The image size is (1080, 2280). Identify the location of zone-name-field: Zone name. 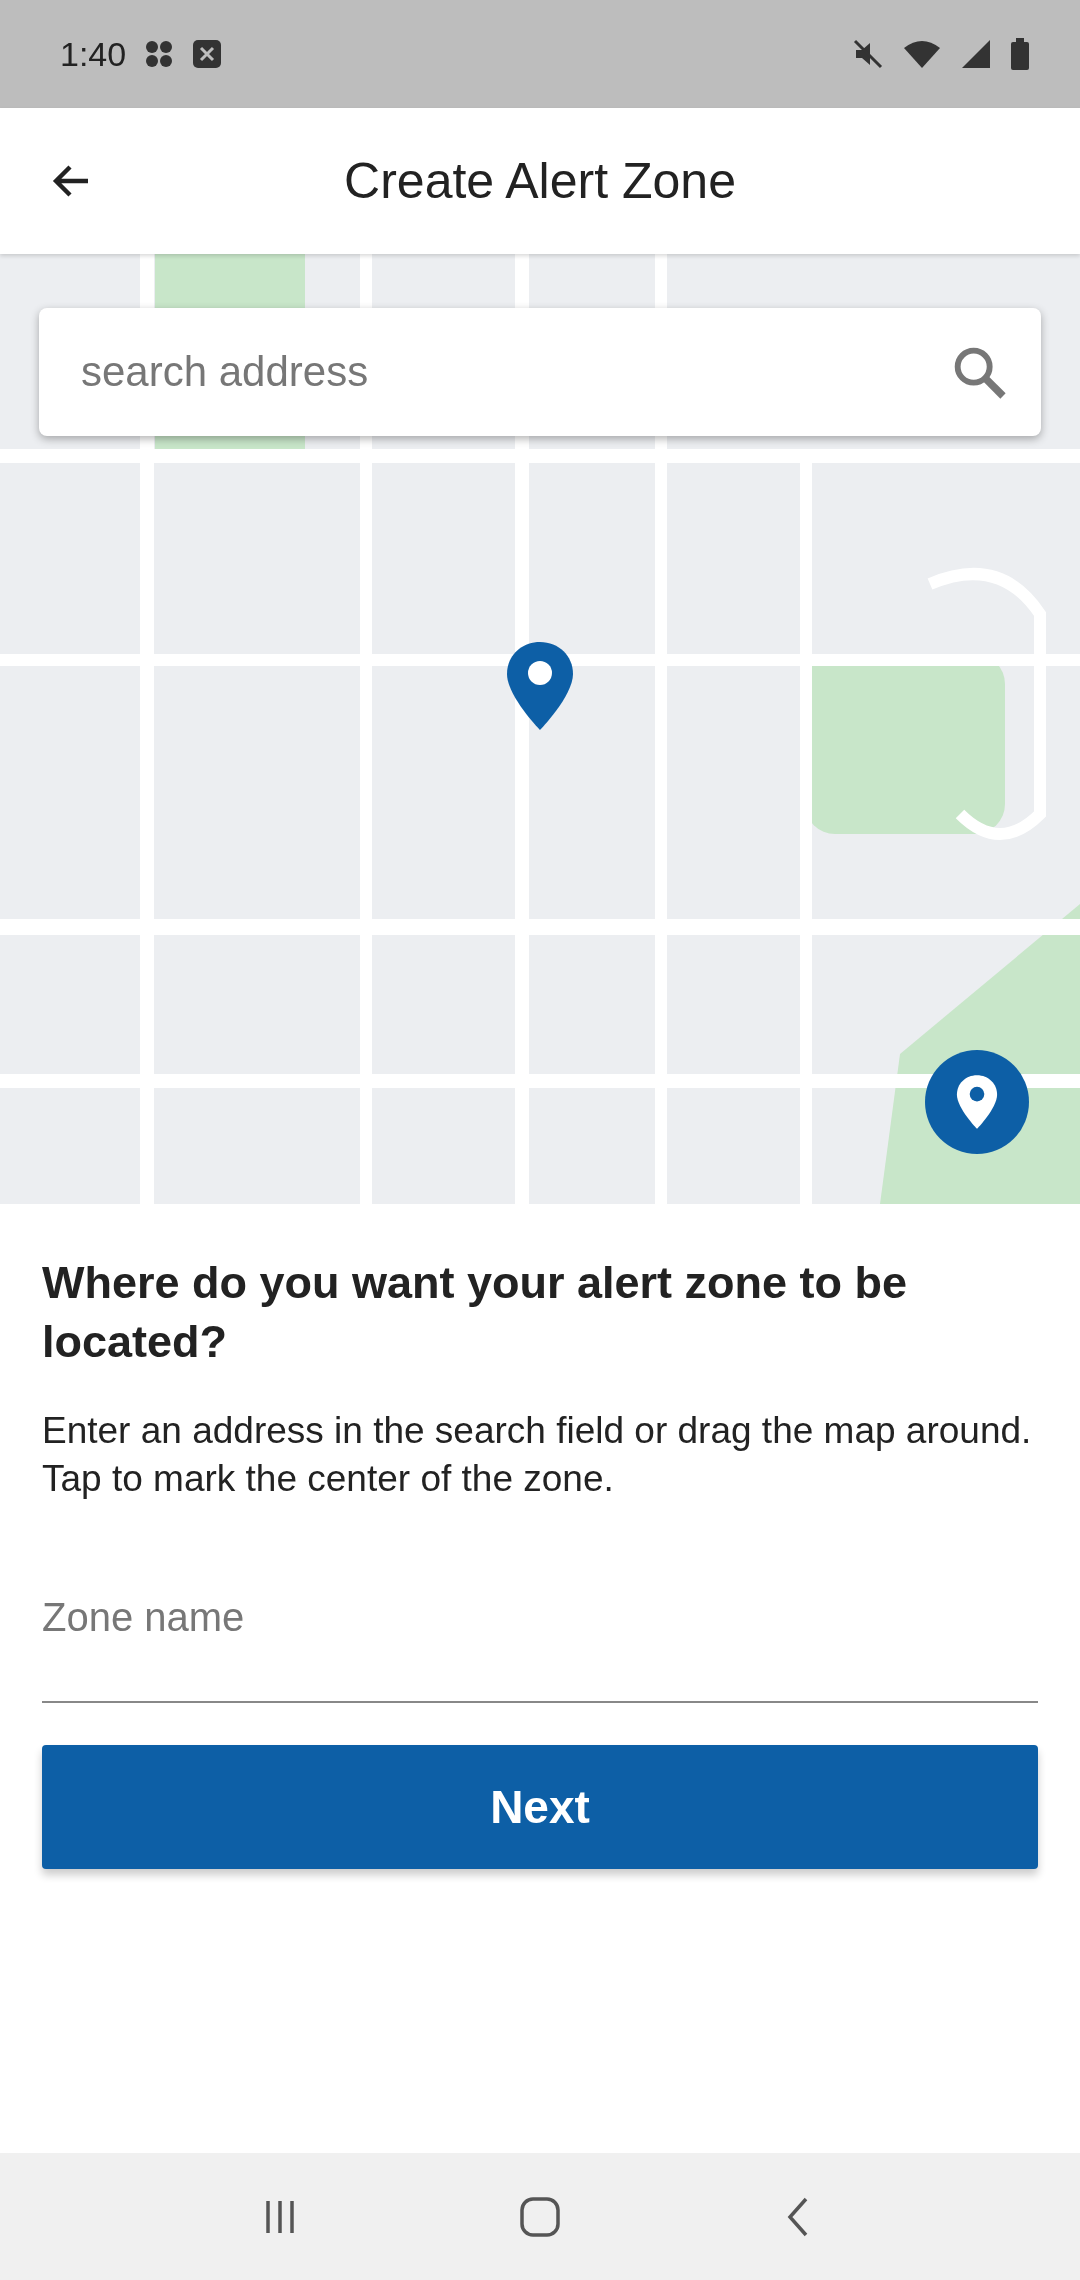
(540, 1638).